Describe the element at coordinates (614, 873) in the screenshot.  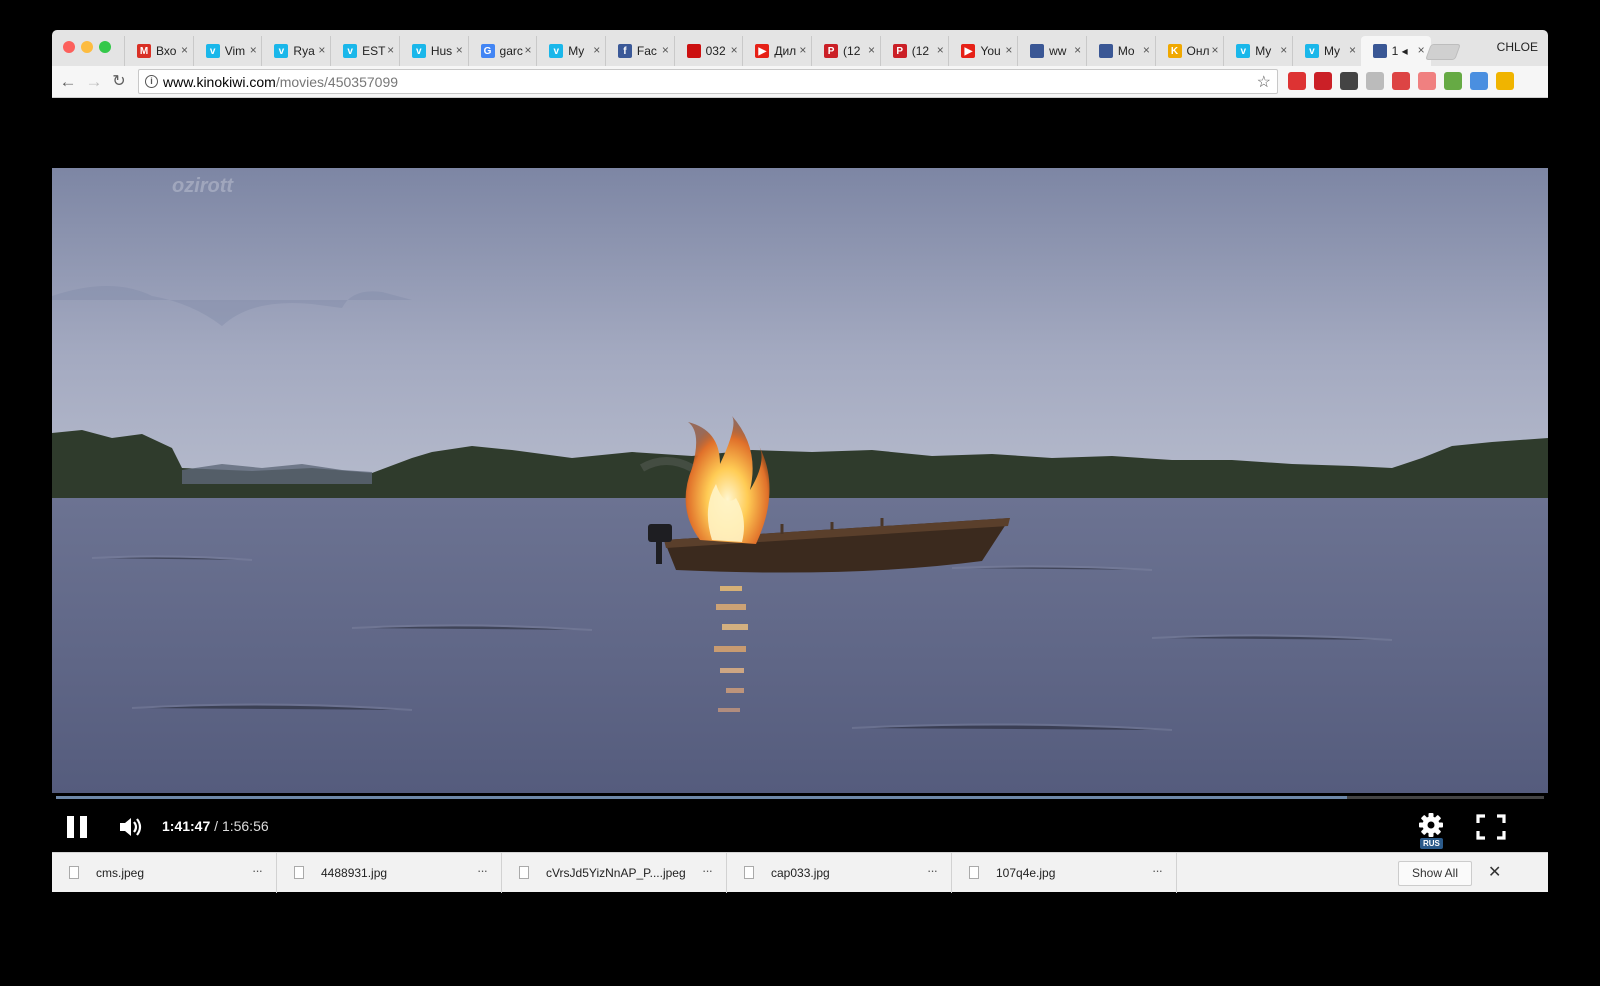
I see `download-item: cVrsJd5YizNnAP_P....jpeg ···` at that location.